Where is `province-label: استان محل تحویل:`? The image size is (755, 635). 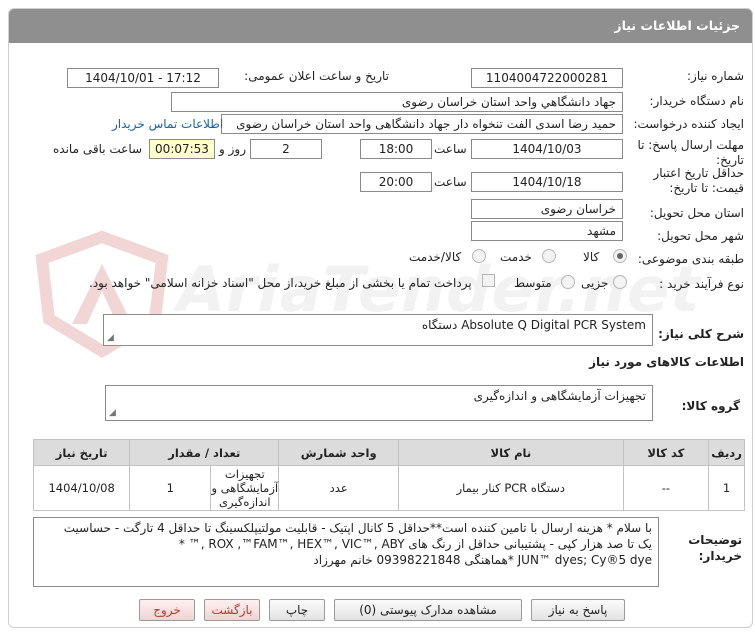
province-label: استان محل تحویل: is located at coordinates (696, 213).